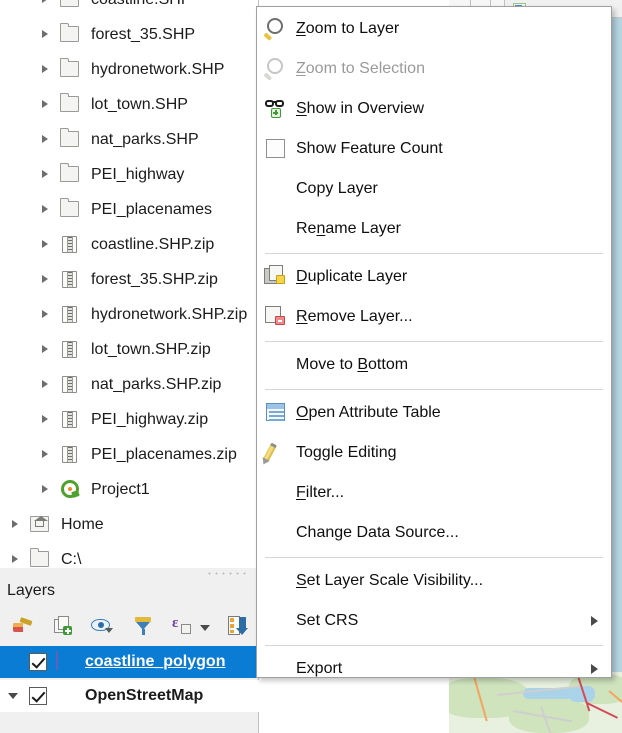 The image size is (622, 733). Describe the element at coordinates (71, 558) in the screenshot. I see `browser-tree-item-label: C:\` at that location.